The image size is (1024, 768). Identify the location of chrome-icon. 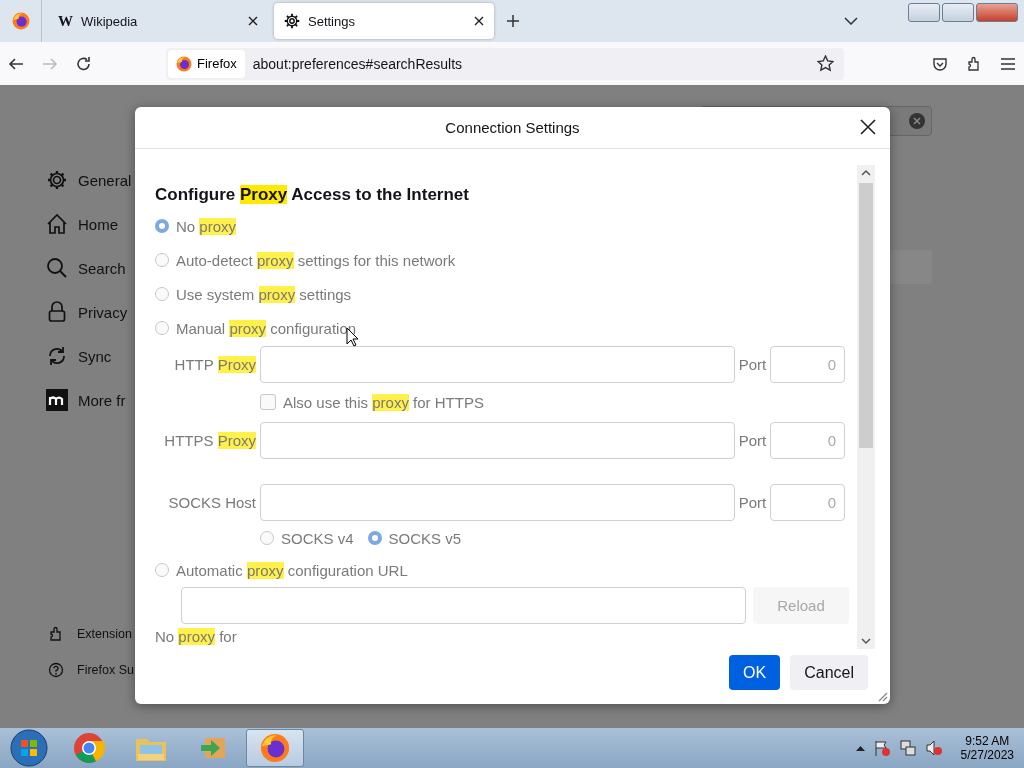
(89, 748).